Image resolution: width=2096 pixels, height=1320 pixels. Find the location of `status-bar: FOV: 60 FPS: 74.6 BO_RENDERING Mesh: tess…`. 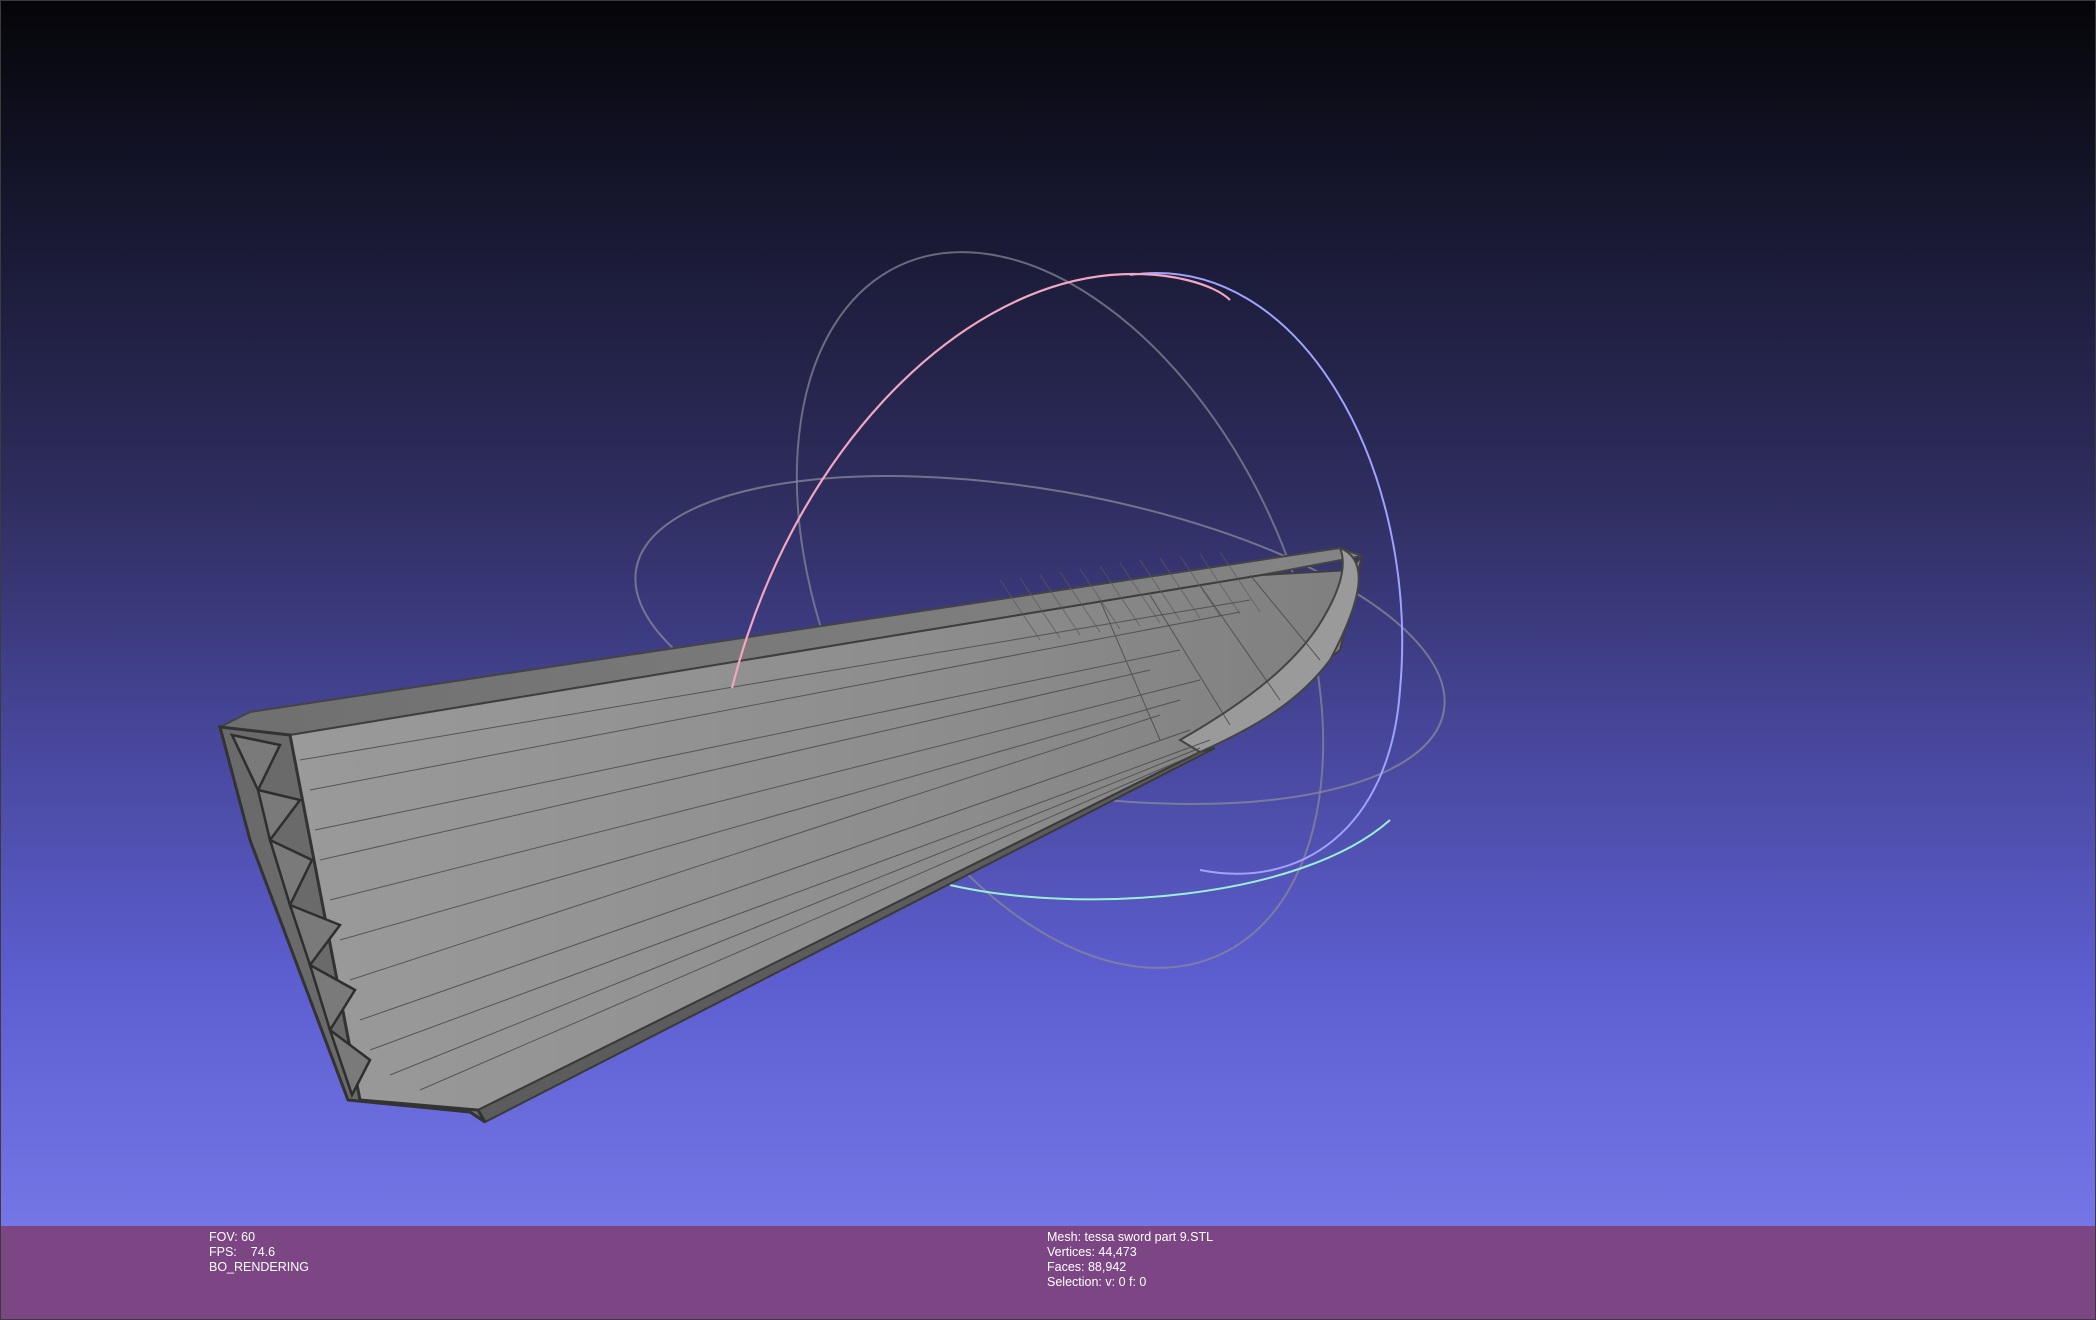

status-bar: FOV: 60 FPS: 74.6 BO_RENDERING Mesh: tess… is located at coordinates (1048, 1273).